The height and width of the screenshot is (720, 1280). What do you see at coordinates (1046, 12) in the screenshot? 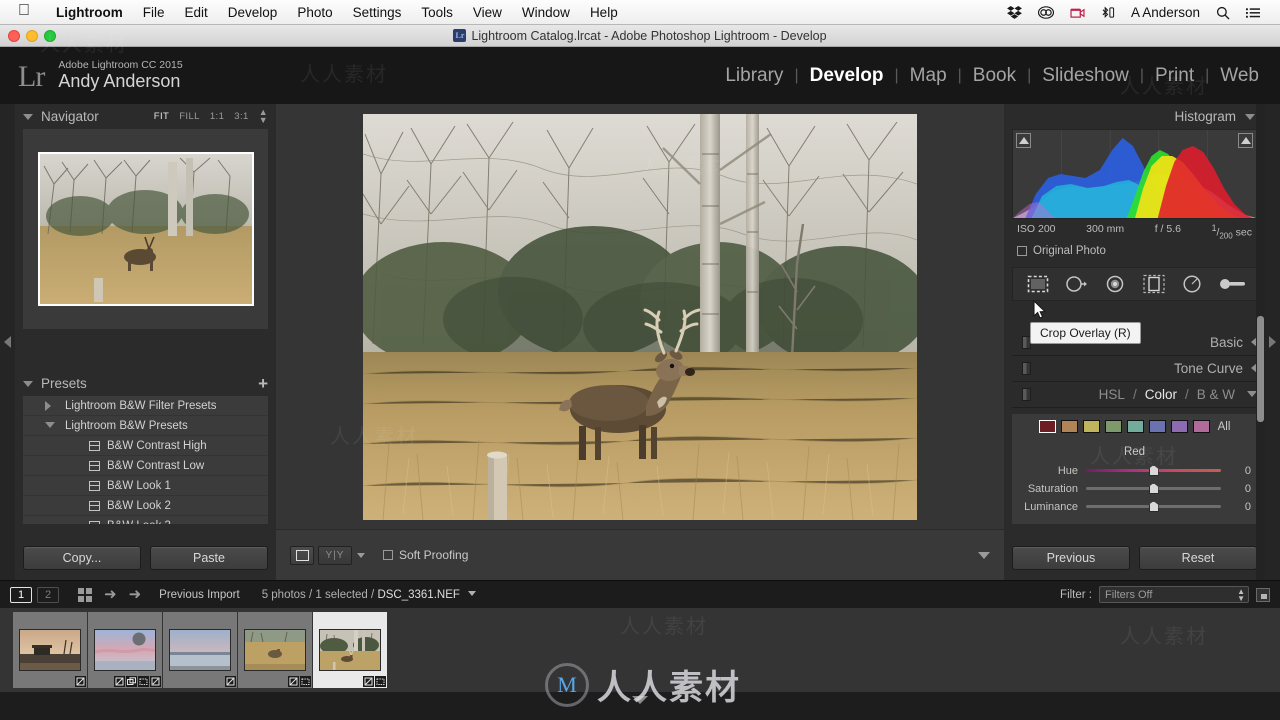
I see `creative-cloud-icon` at bounding box center [1046, 12].